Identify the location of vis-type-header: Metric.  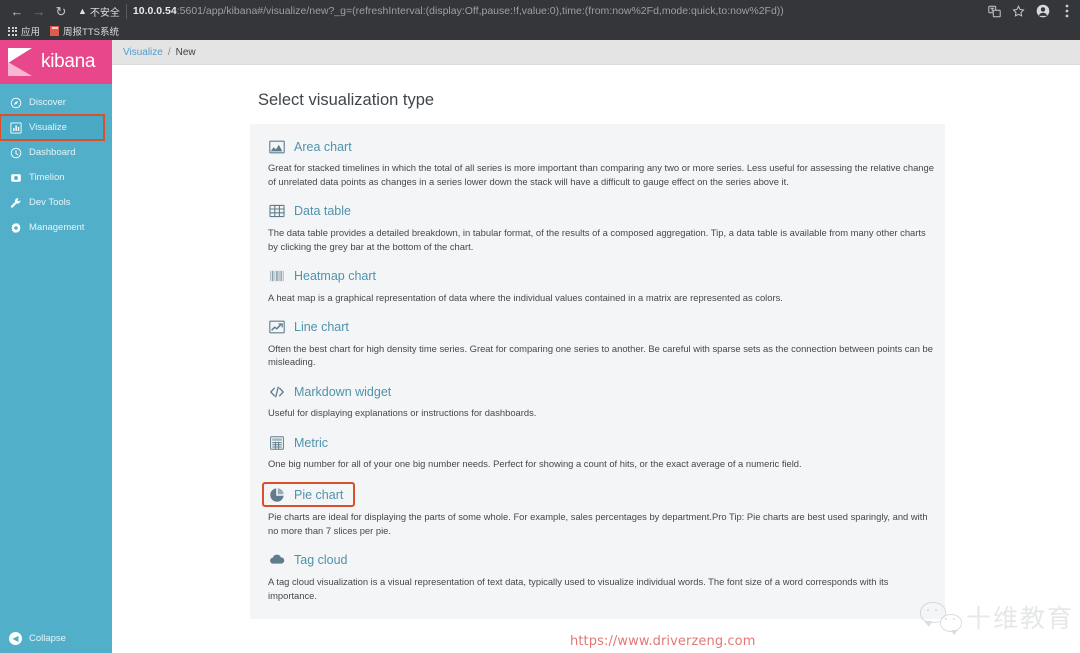
(298, 442).